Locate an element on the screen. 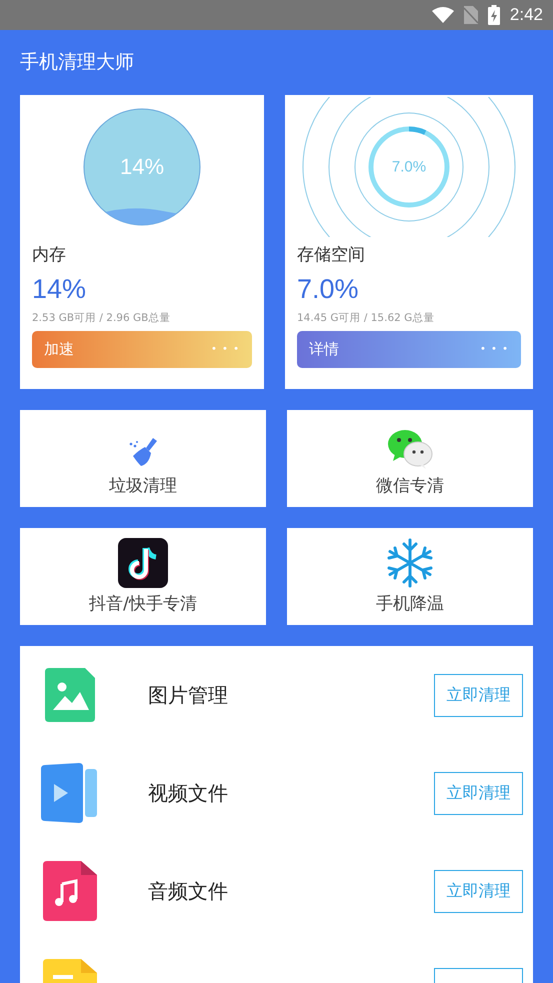 This screenshot has width=553, height=983. file-category-label: 图片管理 is located at coordinates (188, 695).